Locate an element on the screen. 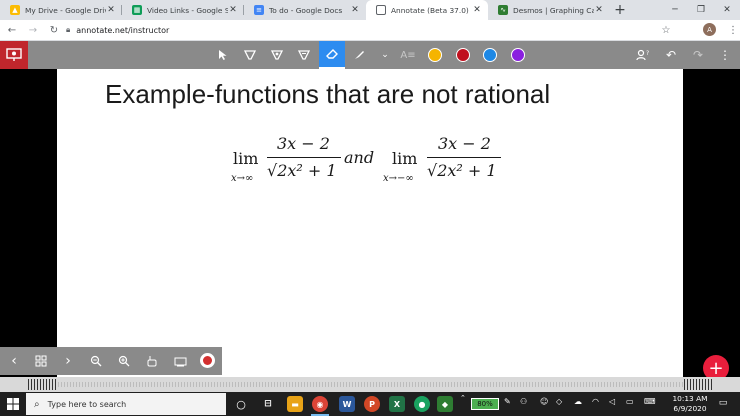 Image resolution: width=740 pixels, height=416 pixels. annotate-toolbar: ⌄ A≡ ? ↶ ↷ ⋮ is located at coordinates (370, 55).